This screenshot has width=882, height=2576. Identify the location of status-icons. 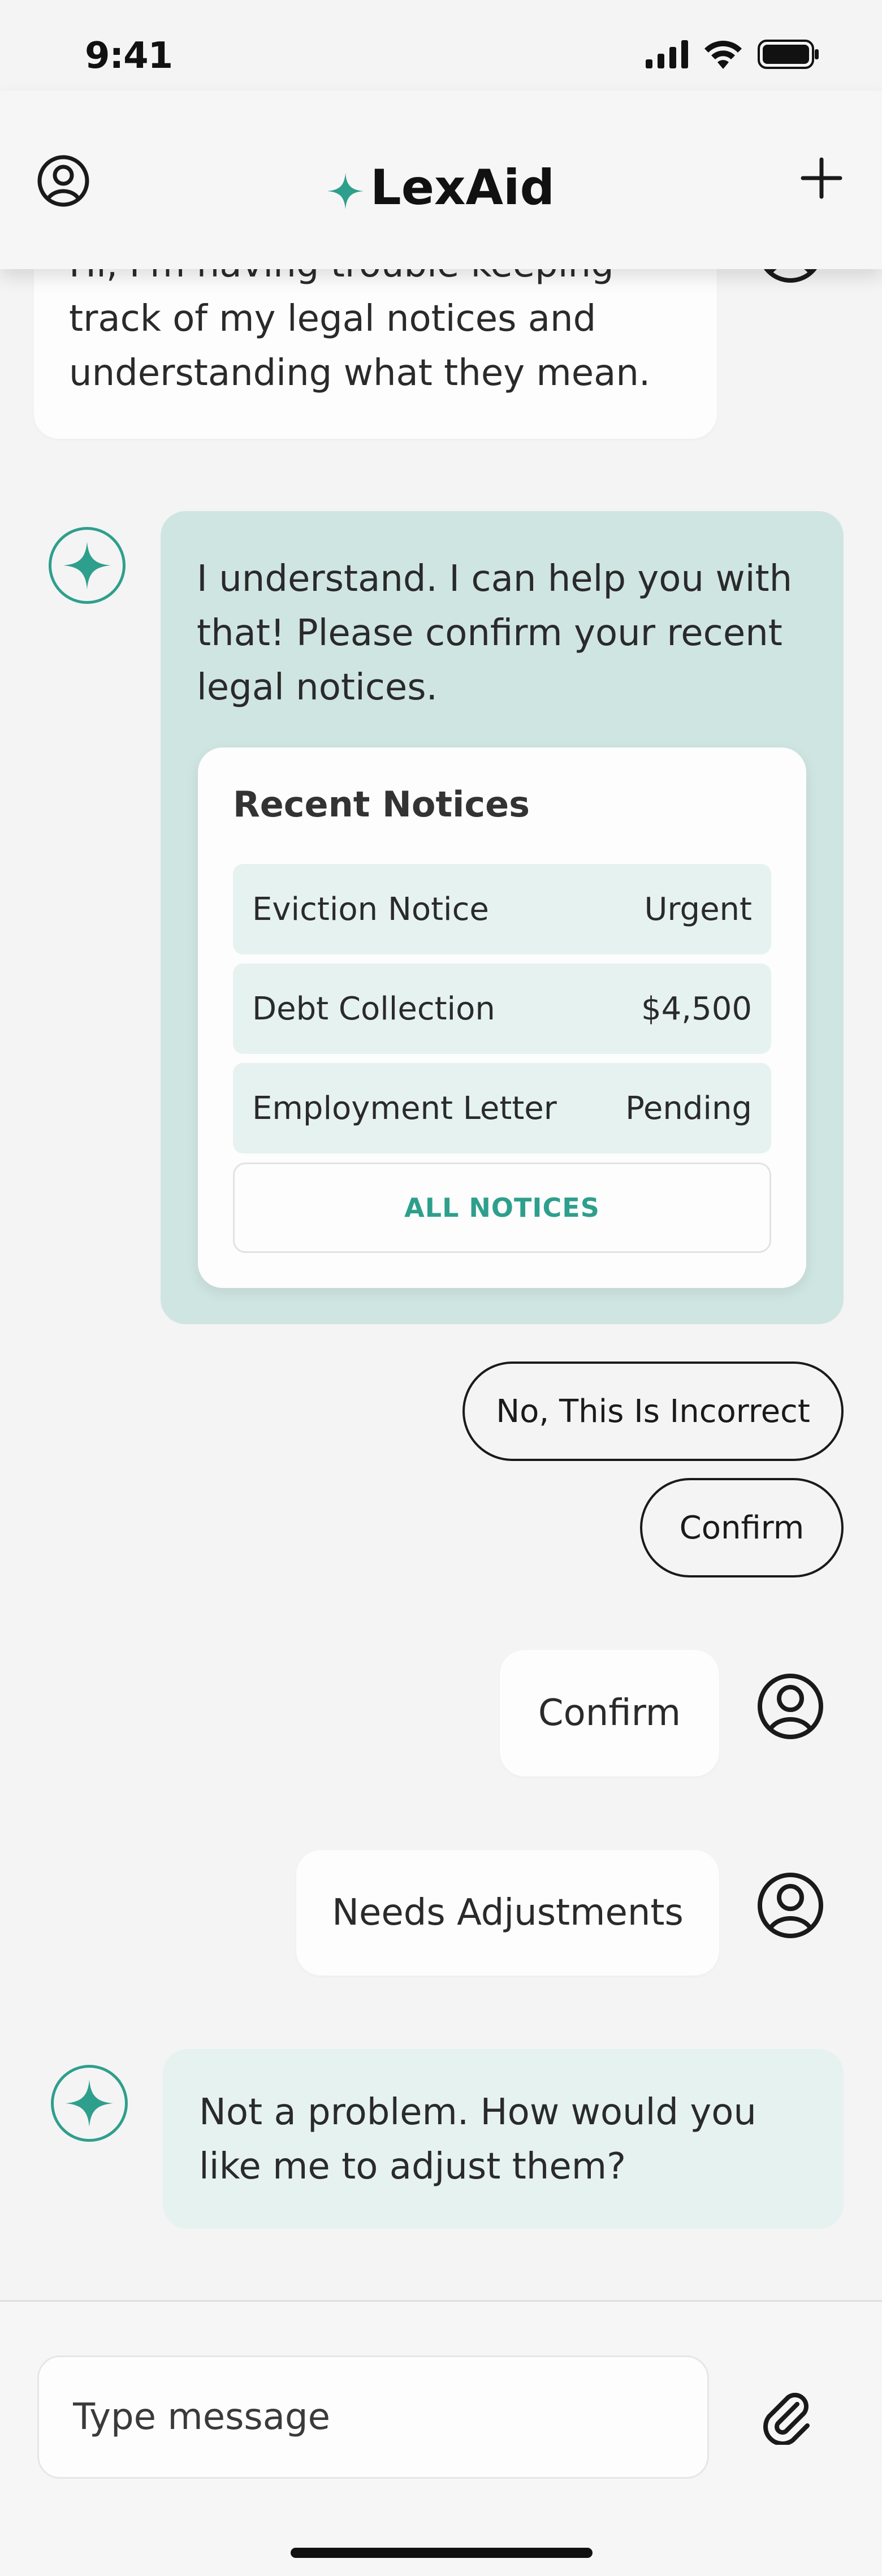
(733, 54).